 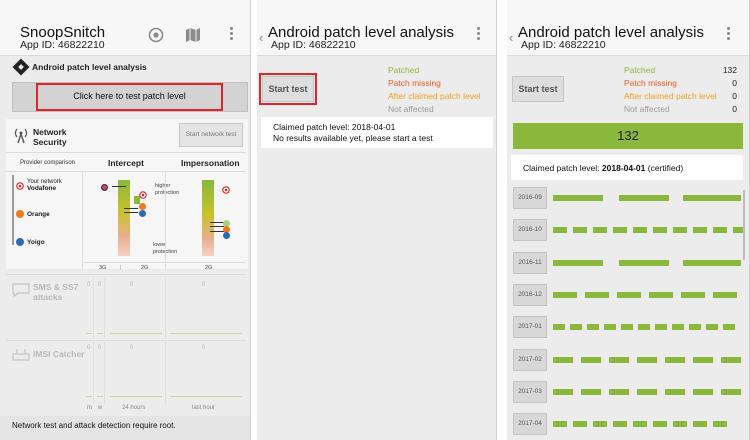 What do you see at coordinates (104, 187) in the screenshot?
I see `provider-marker` at bounding box center [104, 187].